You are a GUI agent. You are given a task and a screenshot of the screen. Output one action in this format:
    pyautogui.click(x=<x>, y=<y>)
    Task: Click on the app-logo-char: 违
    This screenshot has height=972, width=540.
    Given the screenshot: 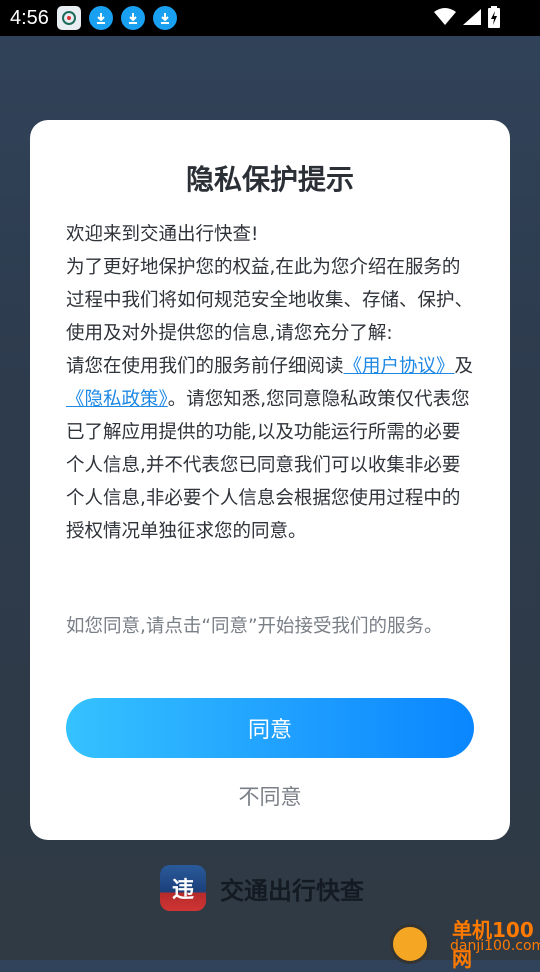 What is the action you would take?
    pyautogui.click(x=182, y=890)
    